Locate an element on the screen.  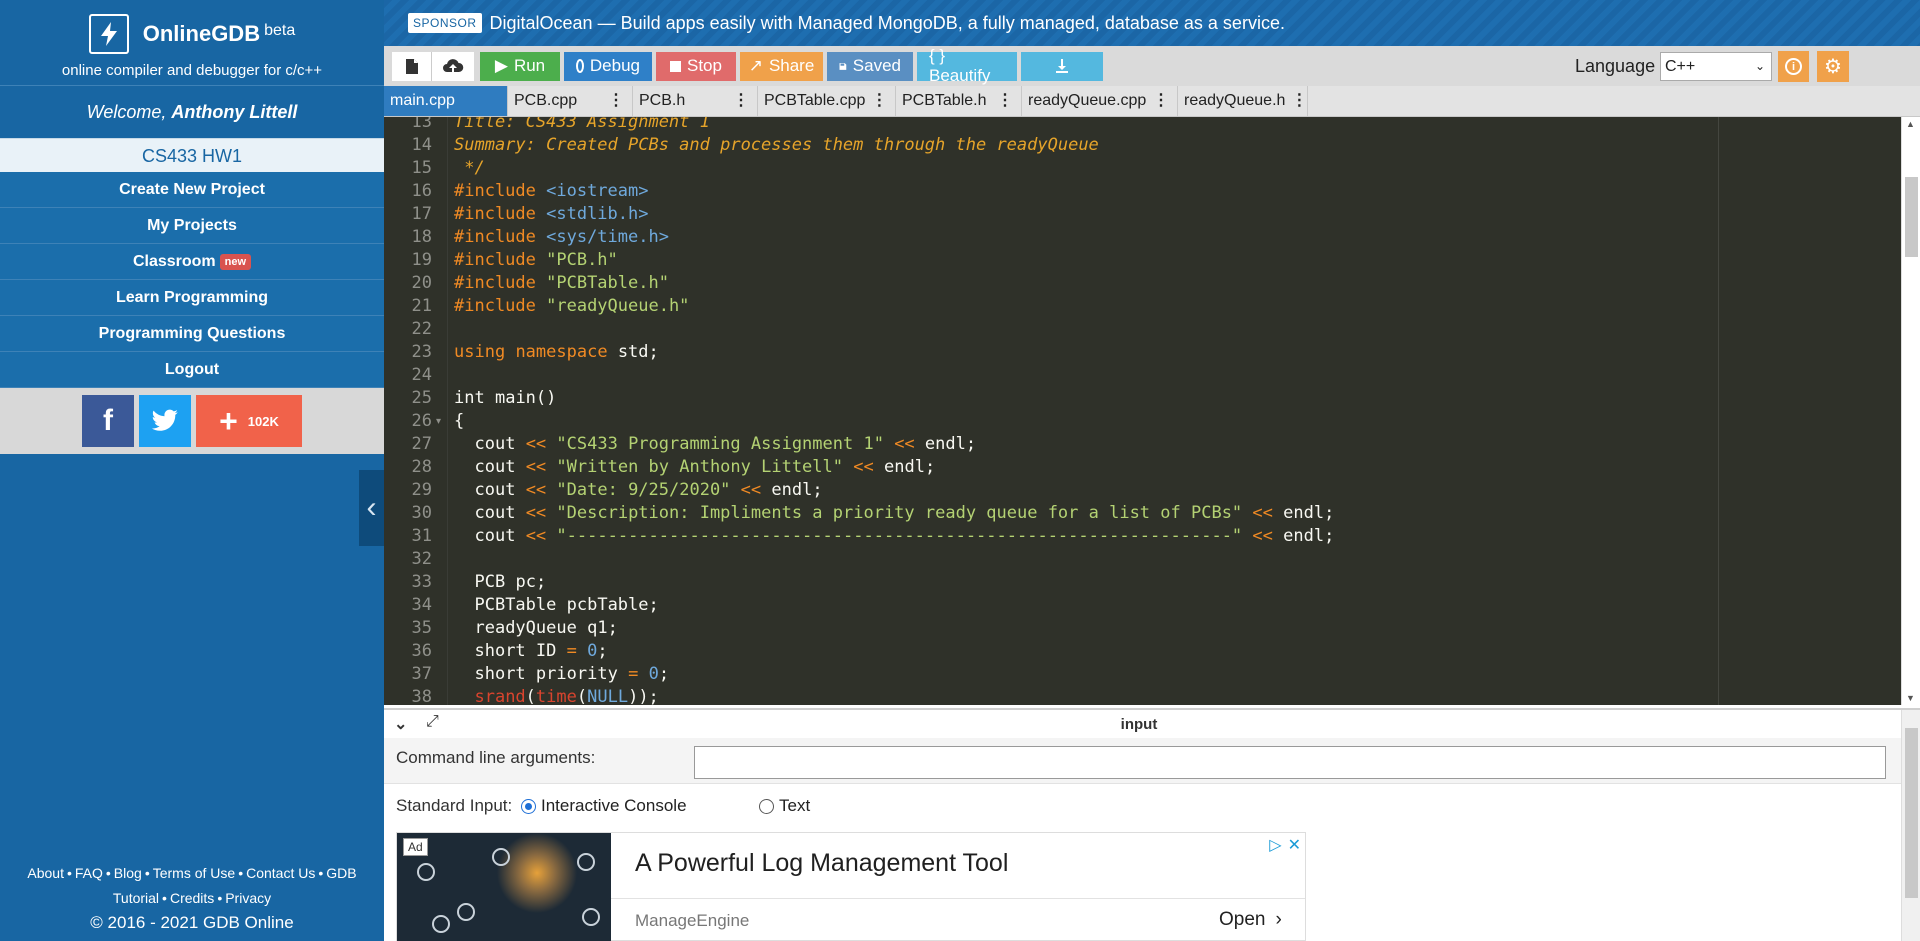
footer-link-credits: Credits is located at coordinates (192, 898).